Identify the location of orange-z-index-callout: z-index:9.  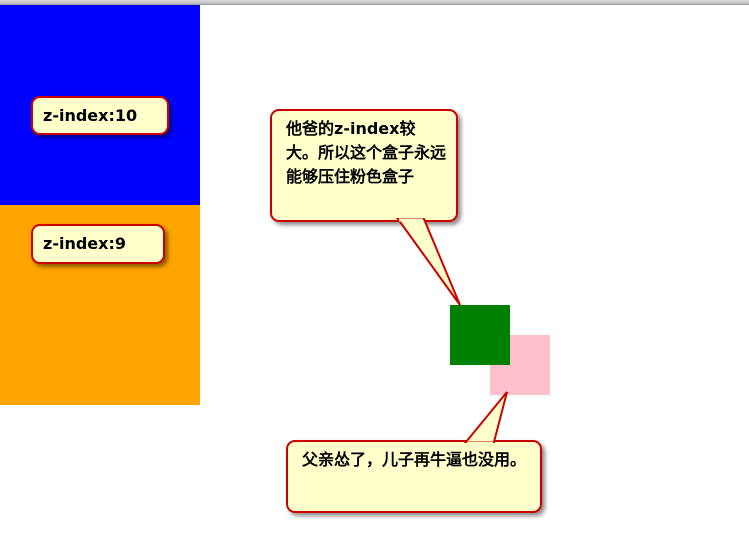
(98, 244).